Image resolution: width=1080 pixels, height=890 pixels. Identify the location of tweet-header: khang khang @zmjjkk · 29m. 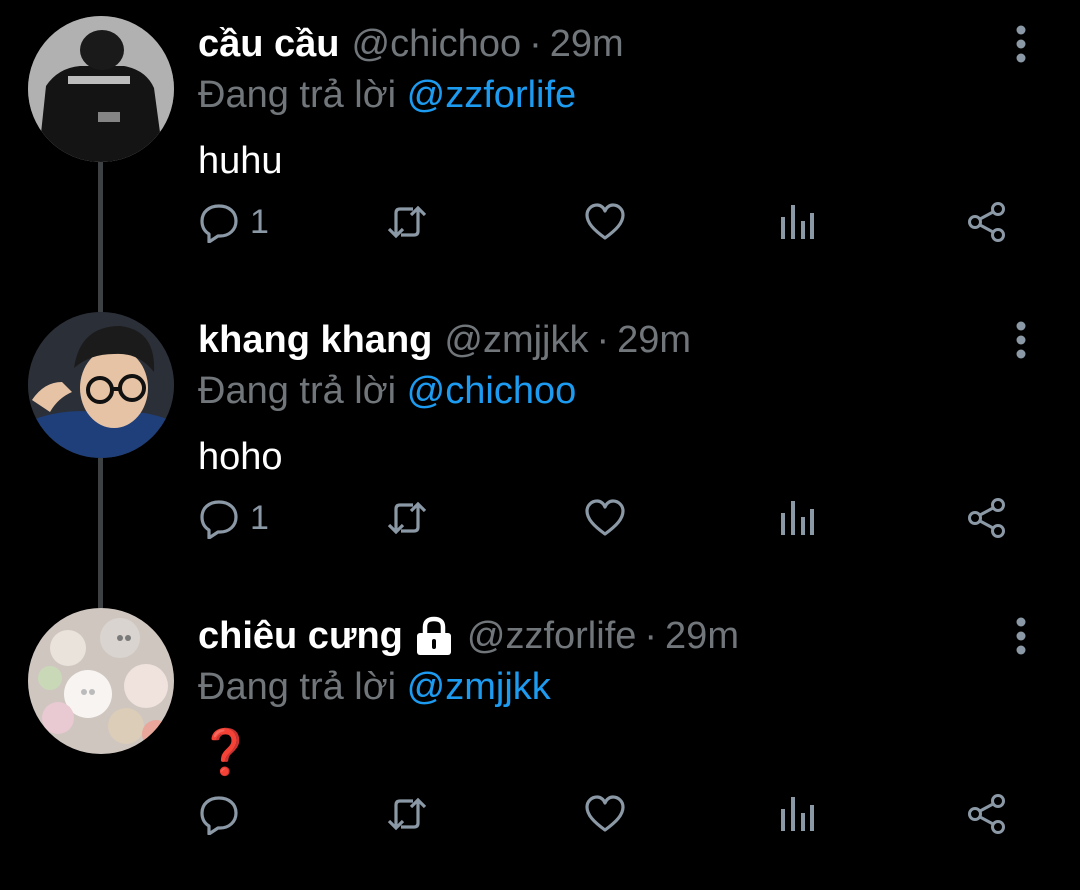
(444, 340).